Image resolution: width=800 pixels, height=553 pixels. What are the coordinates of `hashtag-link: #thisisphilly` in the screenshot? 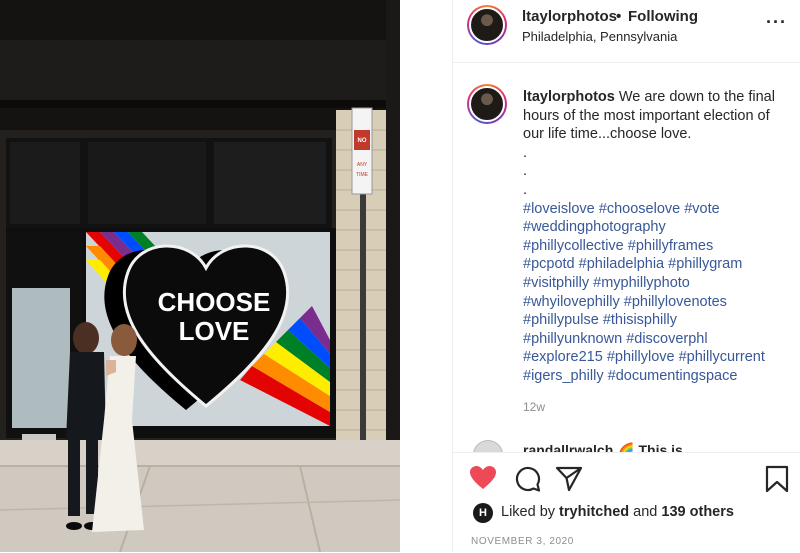 It's located at (640, 320).